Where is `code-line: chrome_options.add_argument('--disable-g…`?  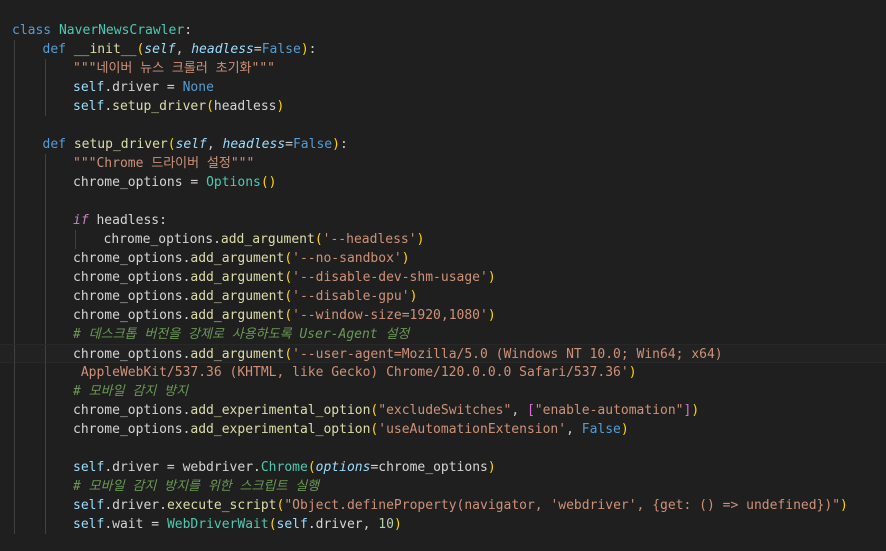 code-line: chrome_options.add_argument('--disable-g… is located at coordinates (443, 296).